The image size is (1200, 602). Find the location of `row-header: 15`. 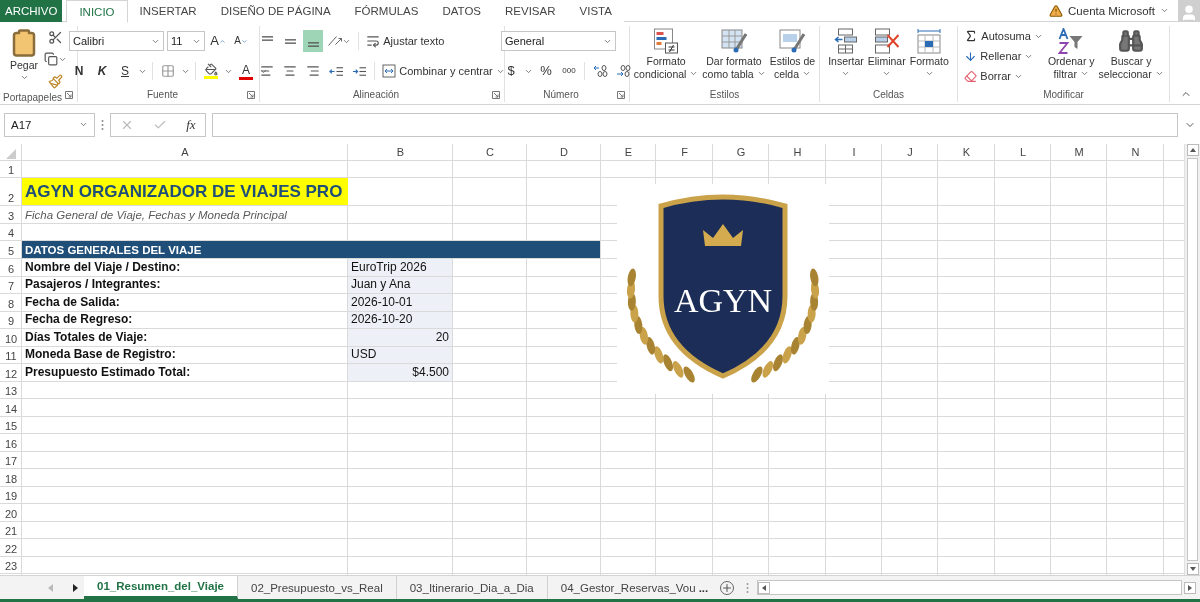

row-header: 15 is located at coordinates (11, 425).